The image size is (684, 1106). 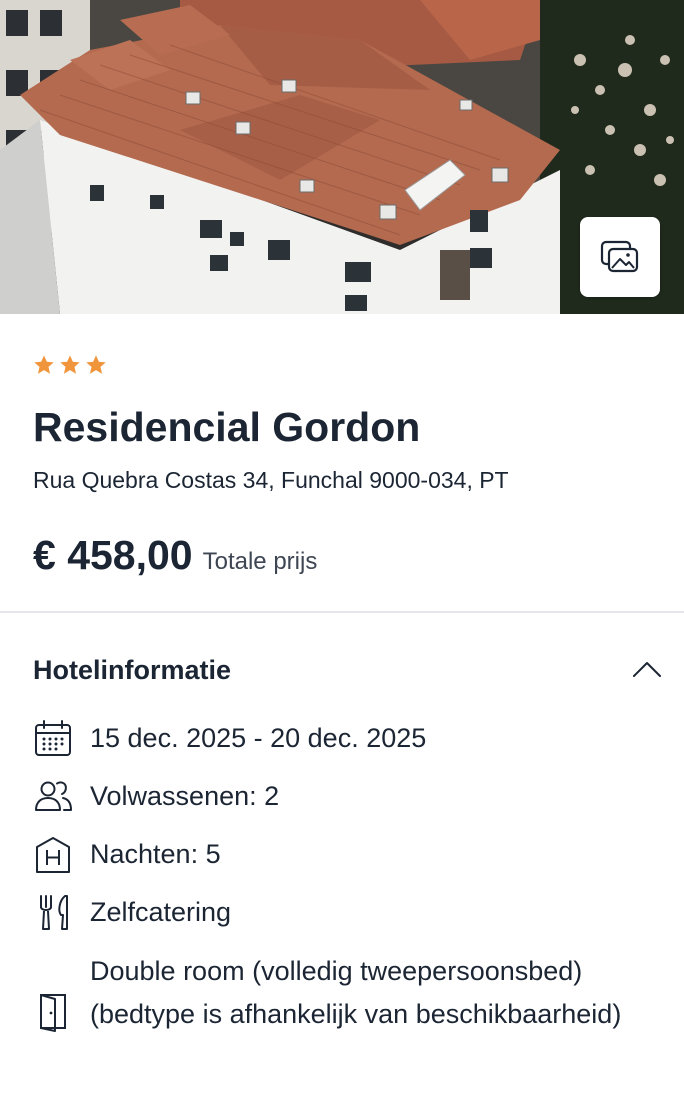 I want to click on hotel-info-header: Hotelinformatie, so click(x=348, y=670).